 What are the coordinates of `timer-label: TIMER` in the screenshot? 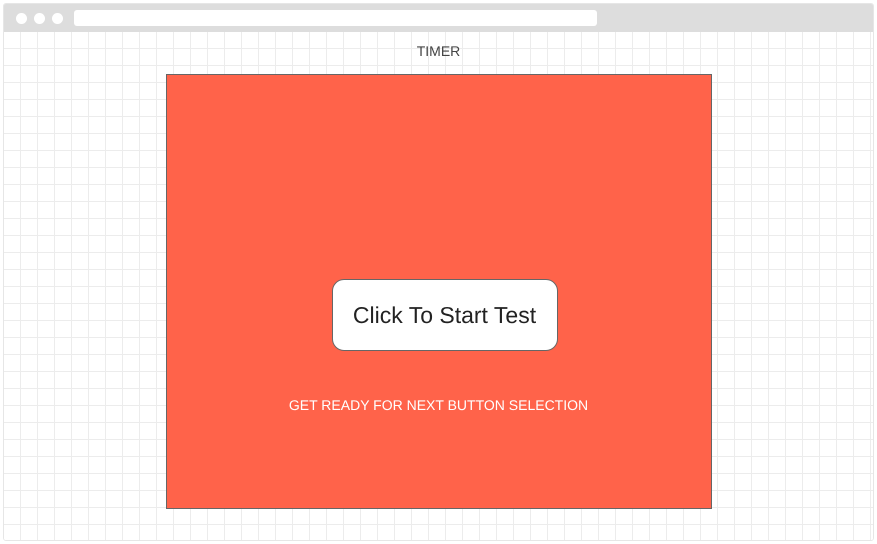 It's located at (438, 51).